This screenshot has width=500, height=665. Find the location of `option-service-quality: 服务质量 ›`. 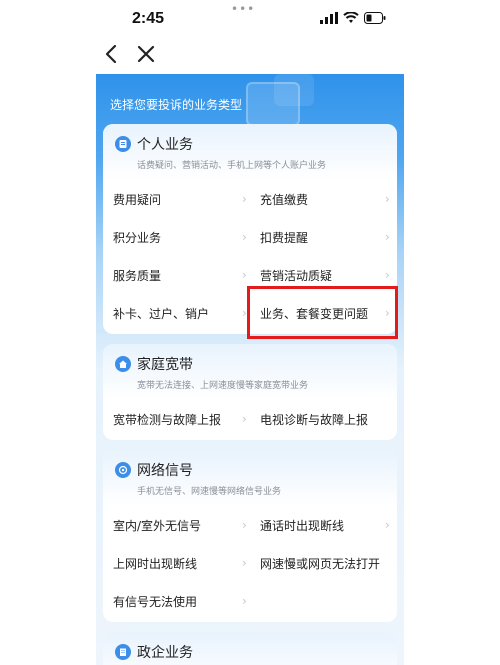

option-service-quality: 服务质量 › is located at coordinates (176, 275).